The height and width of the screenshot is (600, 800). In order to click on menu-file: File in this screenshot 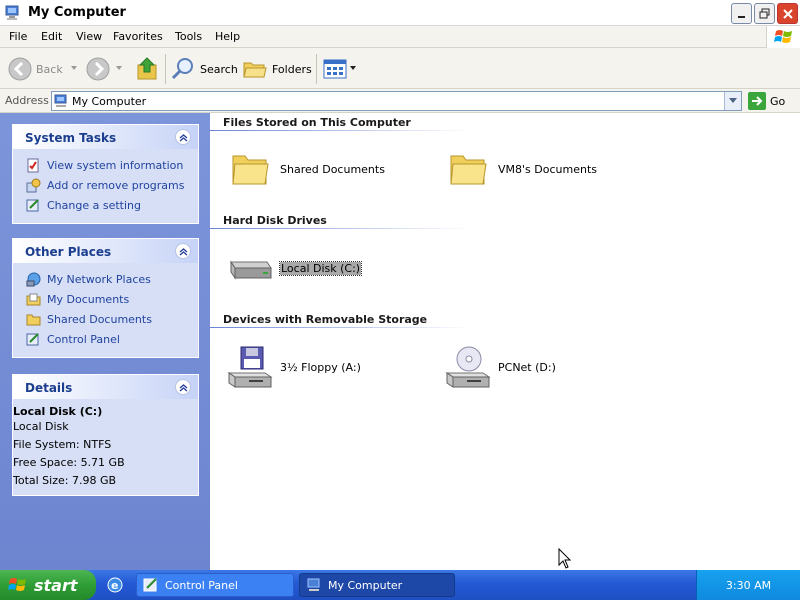, I will do `click(18, 36)`.